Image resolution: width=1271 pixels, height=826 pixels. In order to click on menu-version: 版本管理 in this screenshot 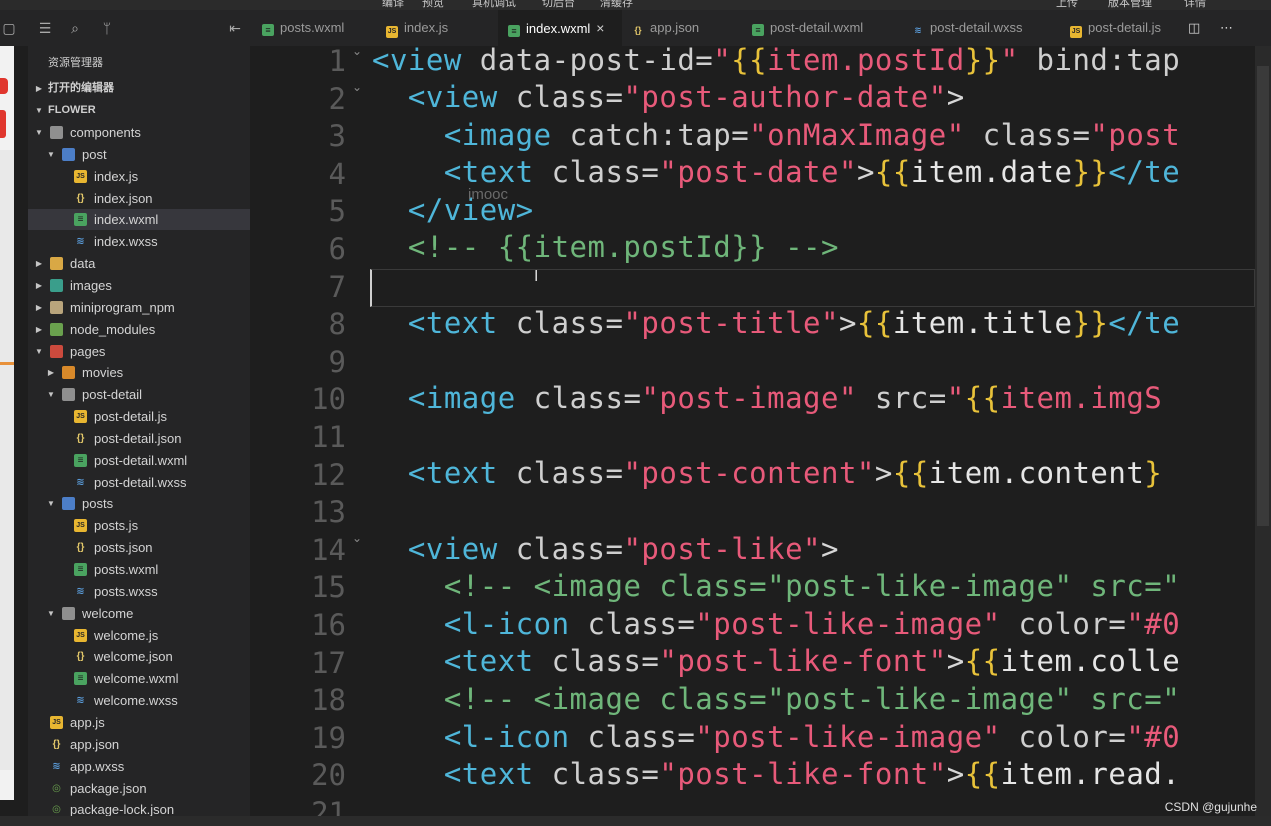, I will do `click(1130, 5)`.